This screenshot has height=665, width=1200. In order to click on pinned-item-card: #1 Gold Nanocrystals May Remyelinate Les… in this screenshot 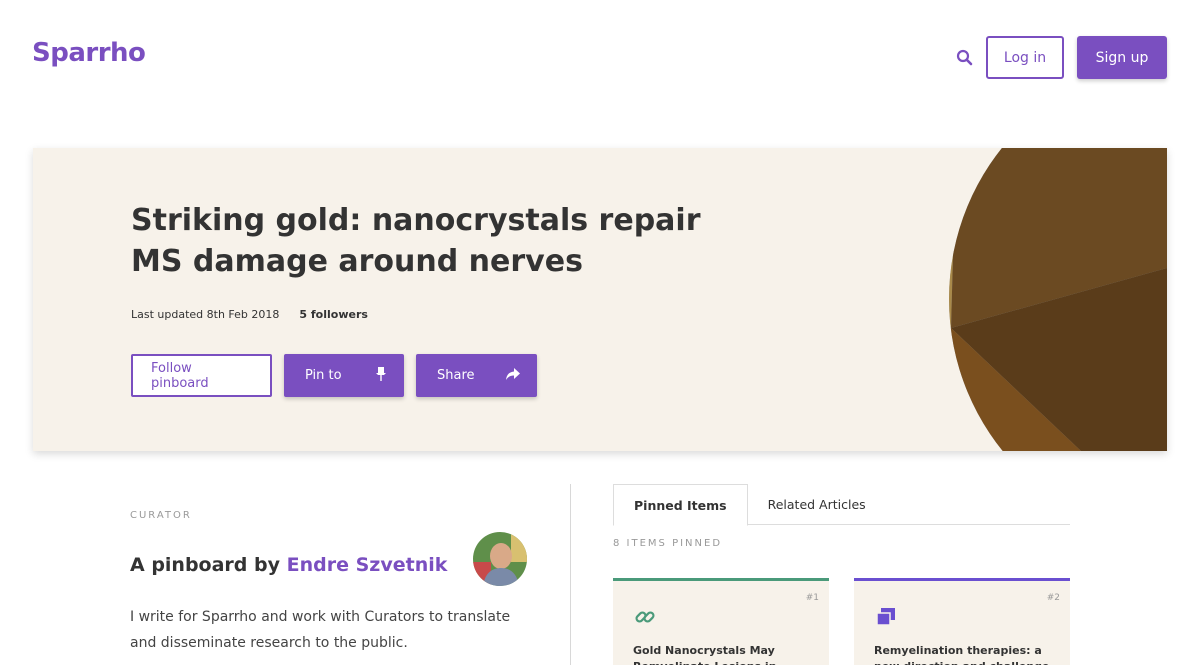, I will do `click(721, 621)`.